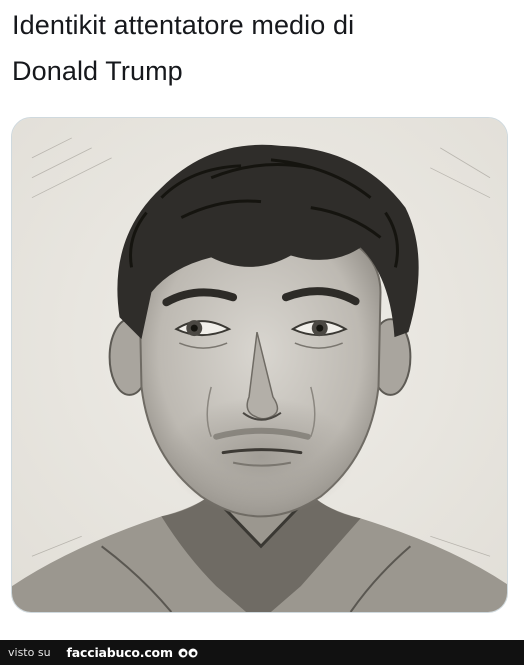  What do you see at coordinates (188, 653) in the screenshot?
I see `eyes-logo-icon` at bounding box center [188, 653].